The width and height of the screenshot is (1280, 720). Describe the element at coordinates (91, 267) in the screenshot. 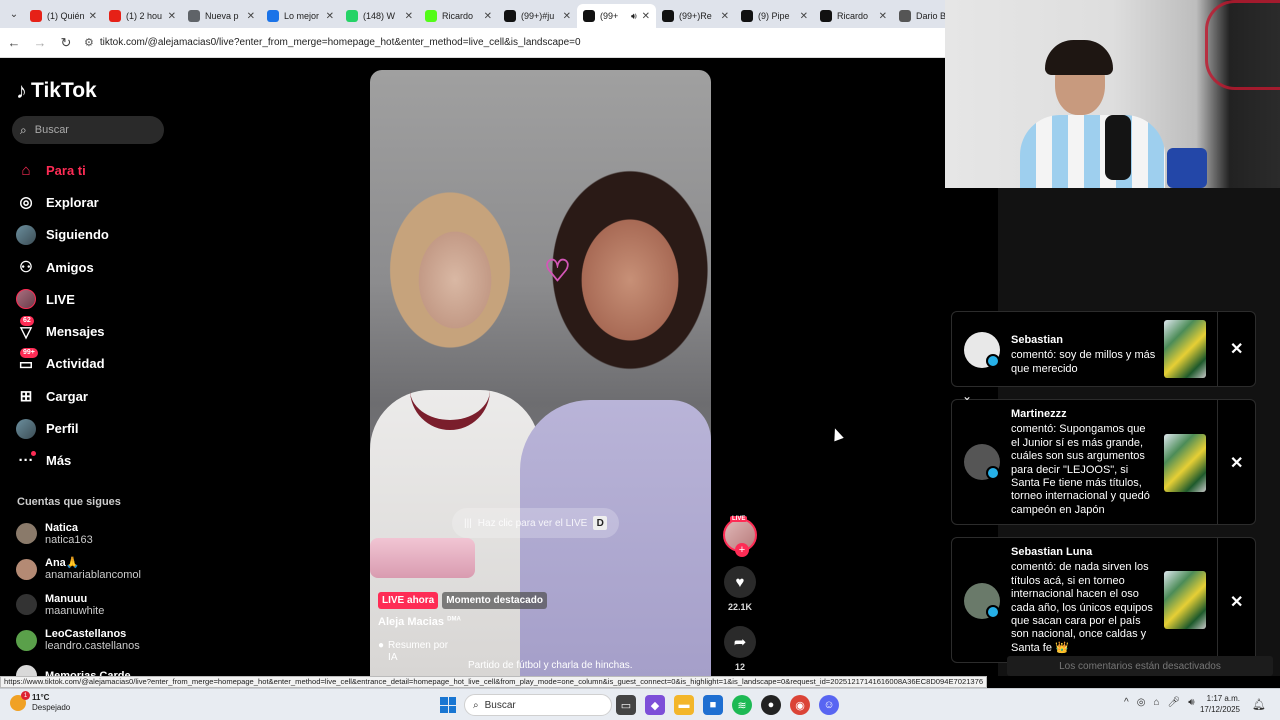

I see `nav-item: ⚇ Amigos` at that location.